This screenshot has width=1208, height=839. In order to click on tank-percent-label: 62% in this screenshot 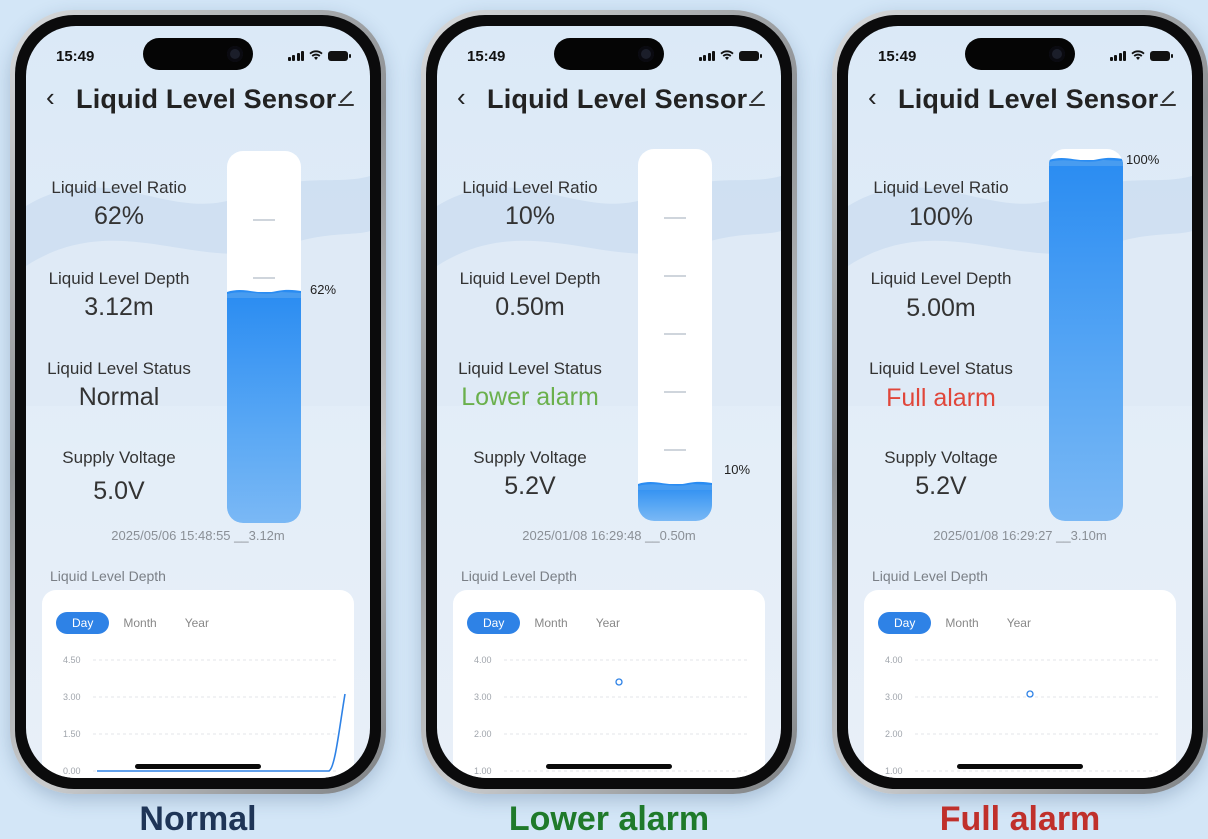, I will do `click(323, 289)`.